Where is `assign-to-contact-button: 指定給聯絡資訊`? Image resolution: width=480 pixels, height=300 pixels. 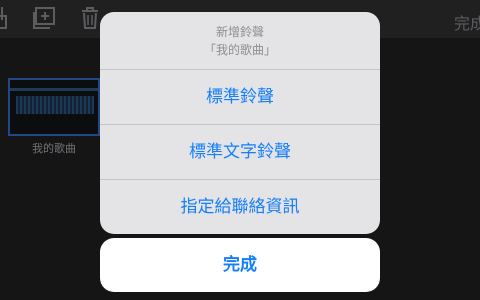
assign-to-contact-button: 指定給聯絡資訊 is located at coordinates (240, 206).